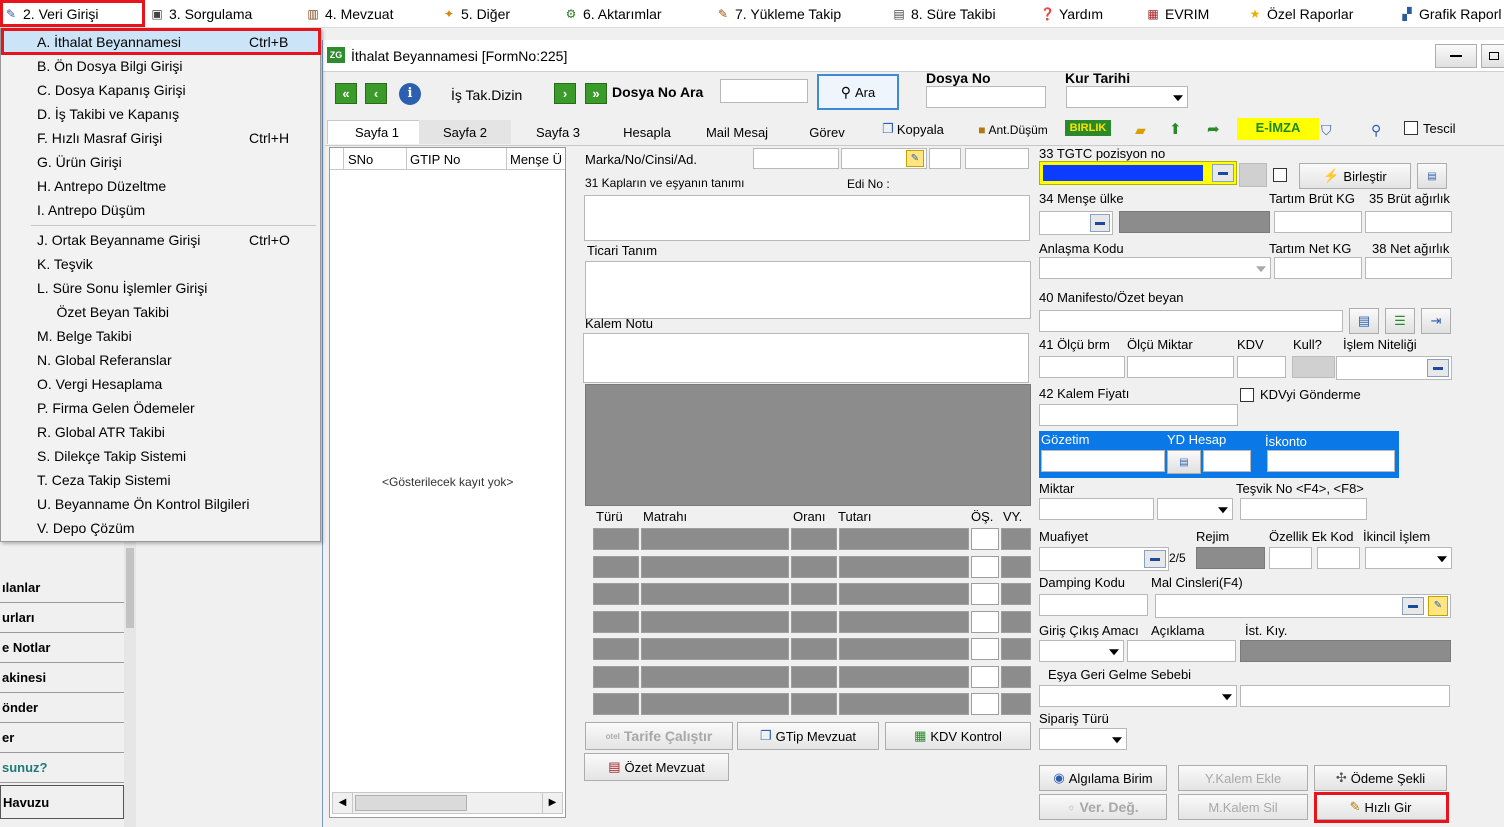  What do you see at coordinates (565, 93) in the screenshot?
I see `next-record-button: ›` at bounding box center [565, 93].